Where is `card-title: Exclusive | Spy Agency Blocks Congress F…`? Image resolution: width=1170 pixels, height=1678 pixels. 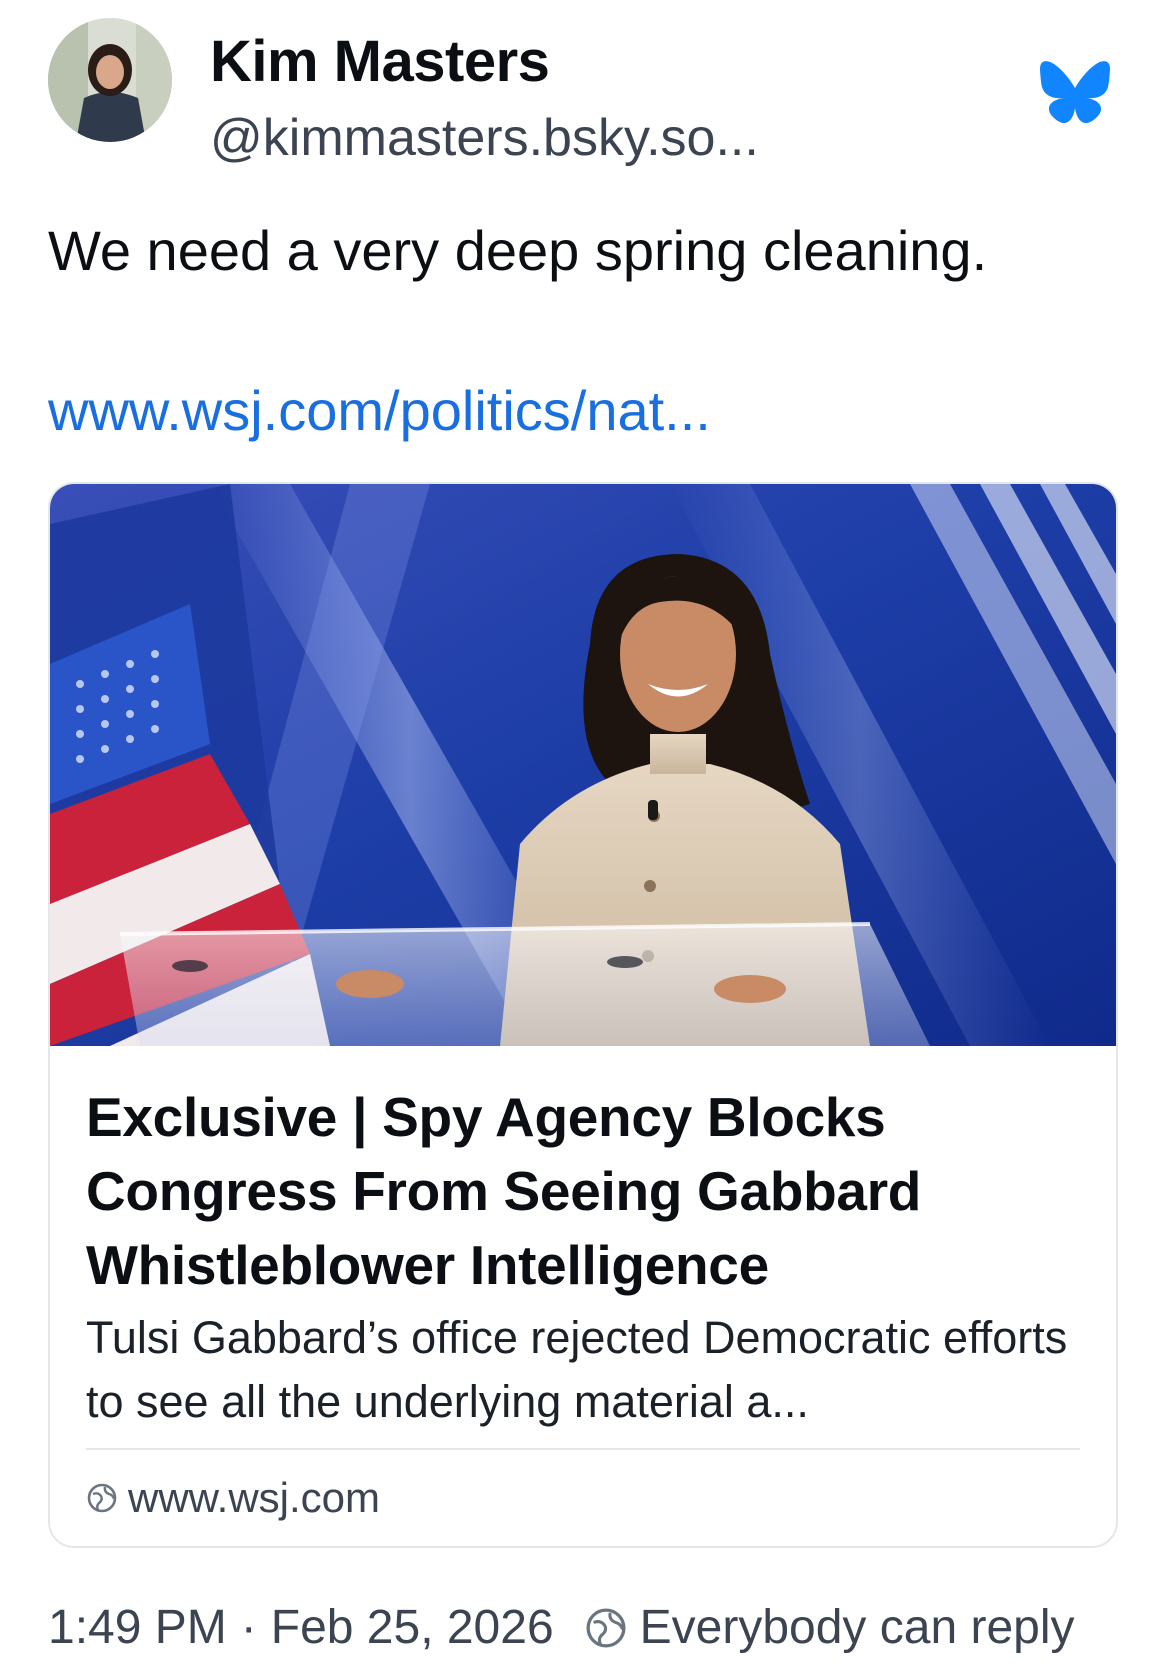
card-title: Exclusive | Spy Agency Blocks Congress F… is located at coordinates (566, 1191).